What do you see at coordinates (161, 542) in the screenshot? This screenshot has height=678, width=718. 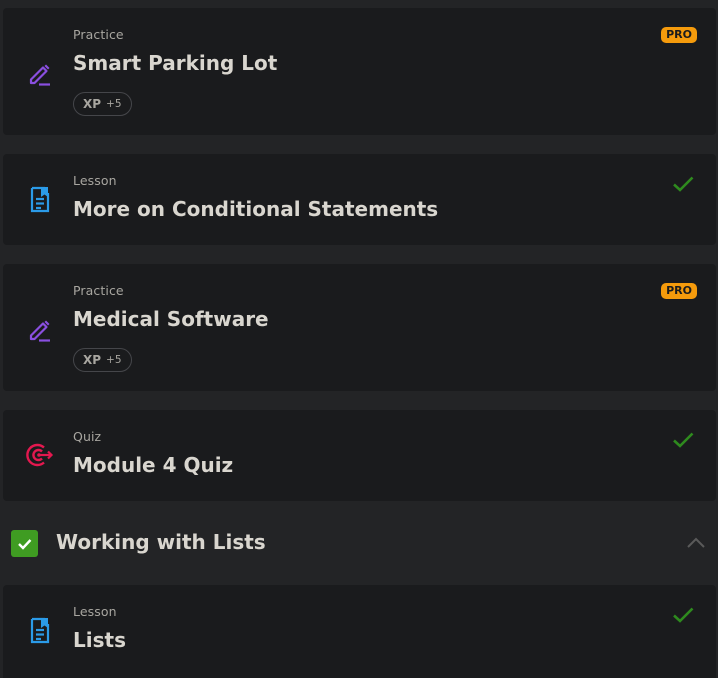 I see `section-title: Working with Lists` at bounding box center [161, 542].